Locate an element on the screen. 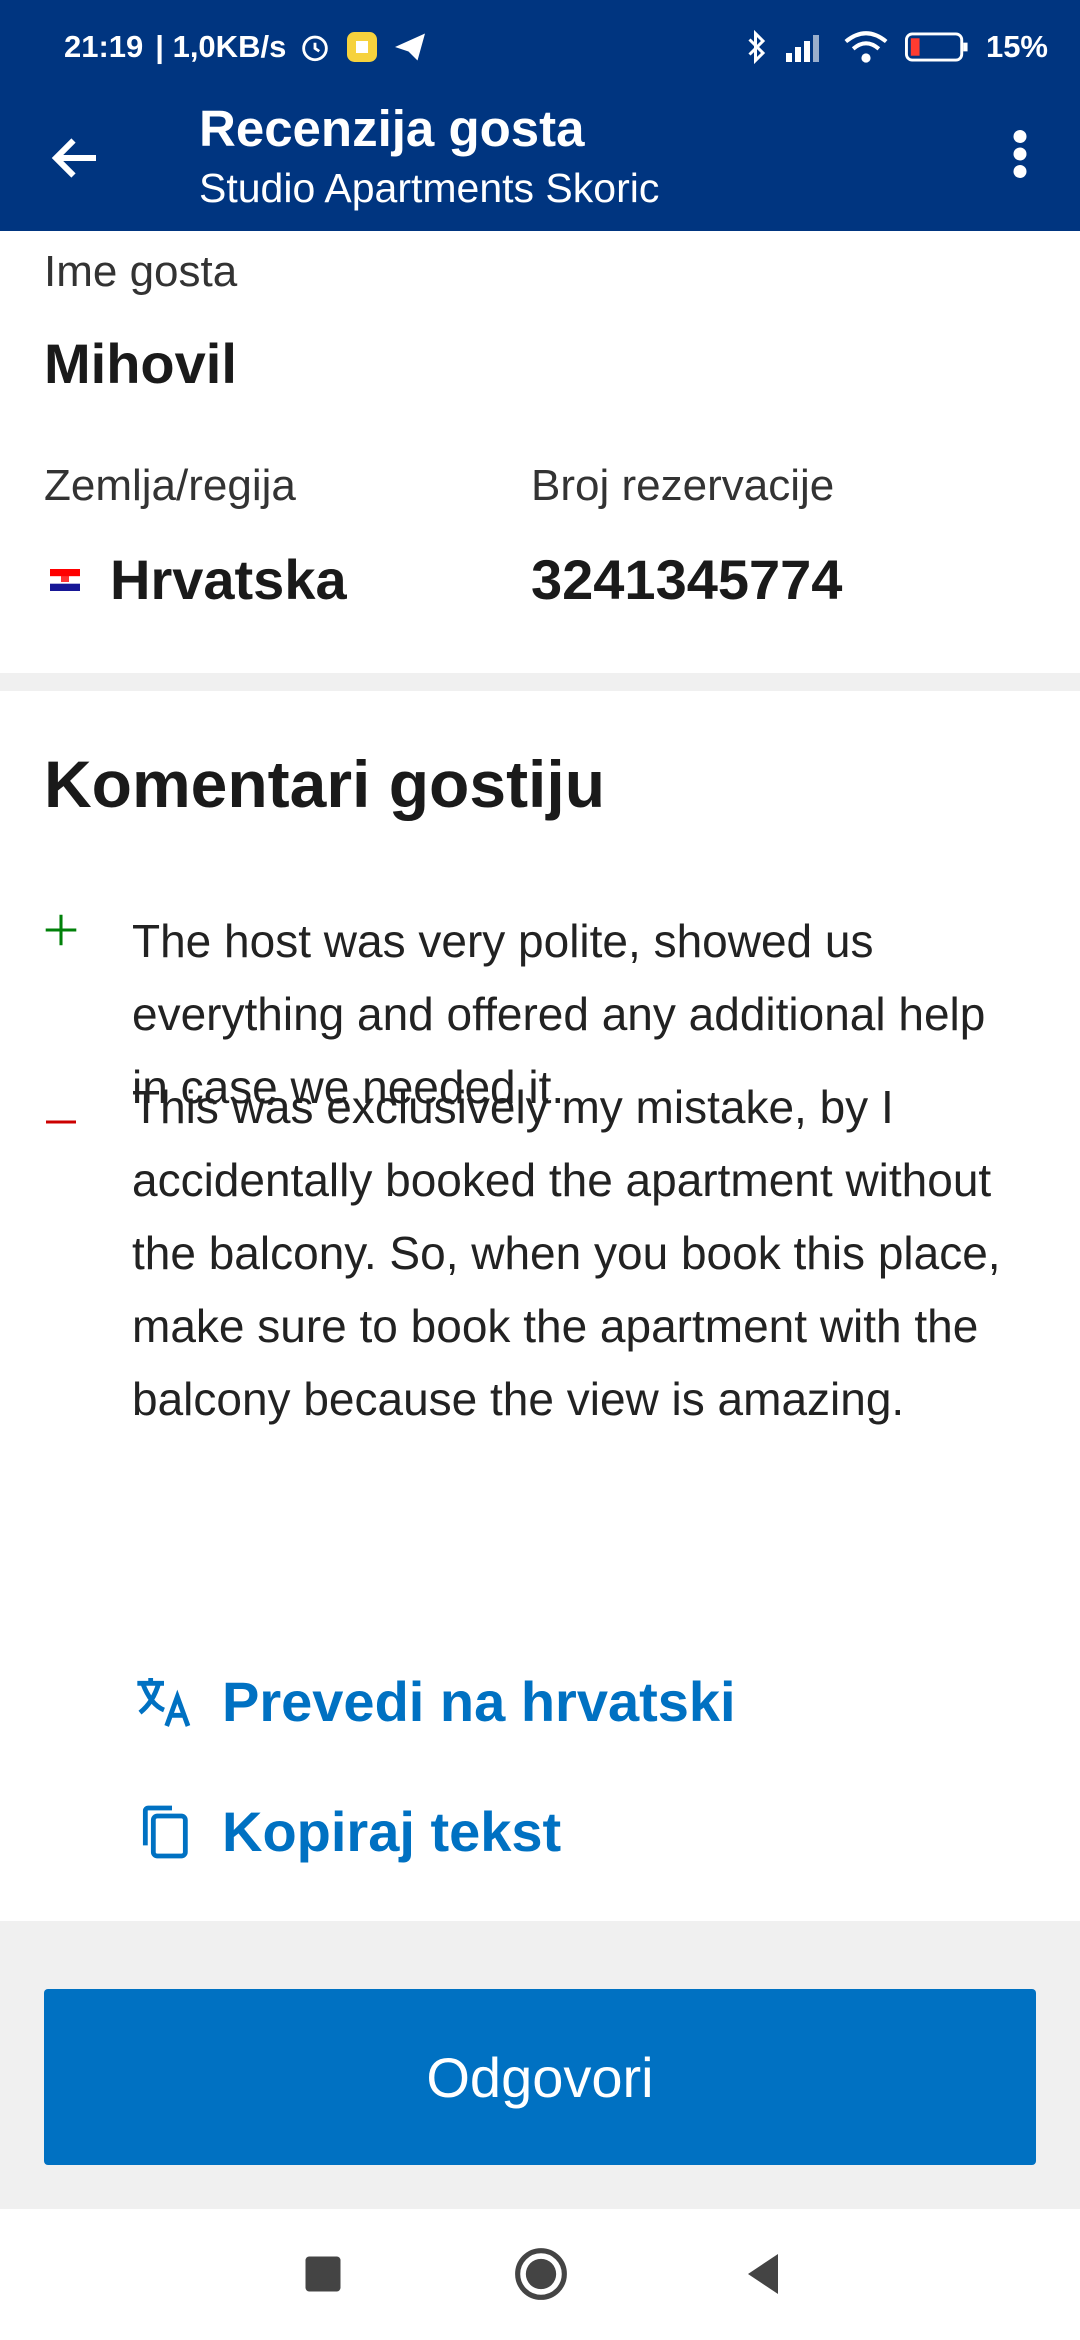  toolbar: Recenzija gosta Studio Apartments Skoric is located at coordinates (540, 162).